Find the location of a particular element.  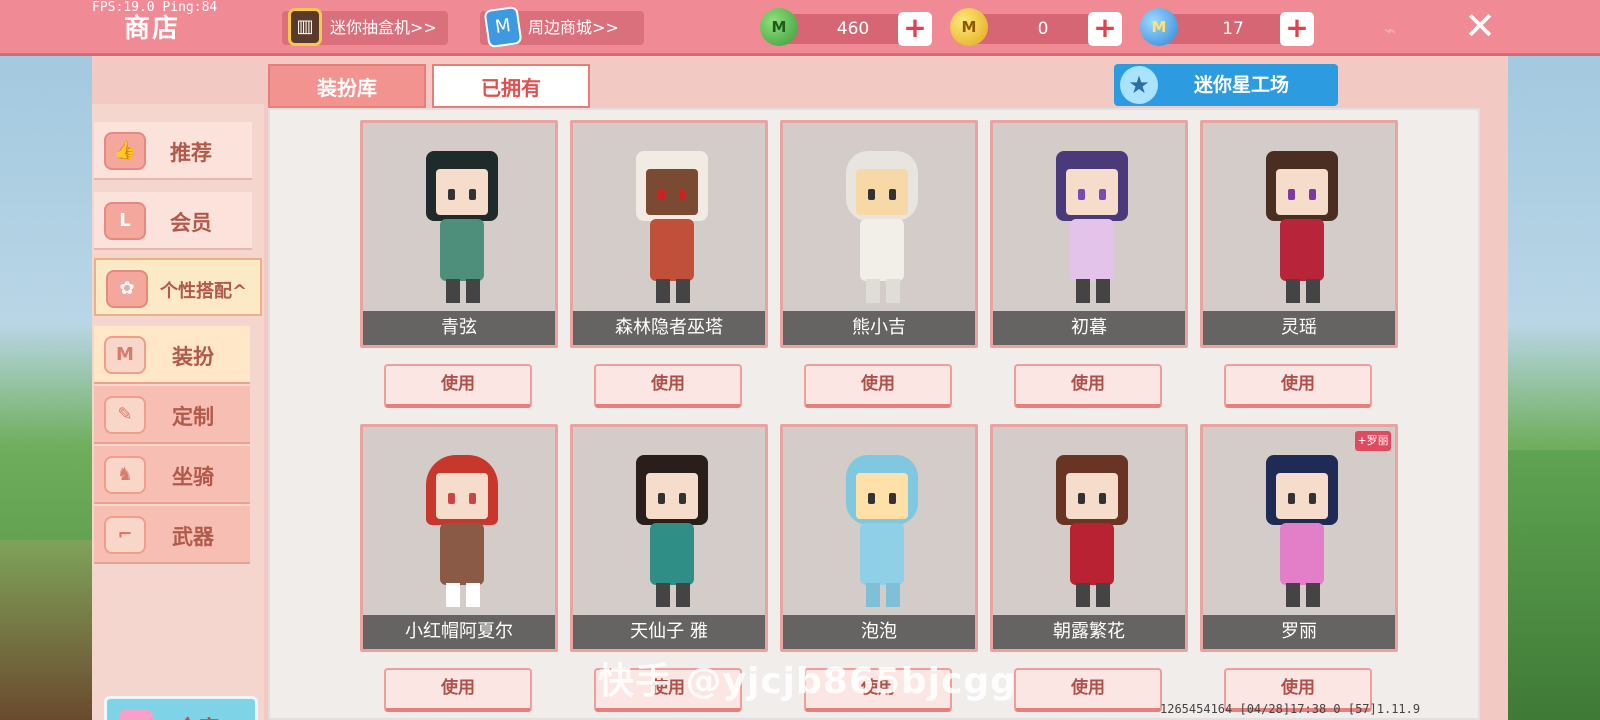

costume-preview: +罗丽 罗丽 is located at coordinates (1299, 538).